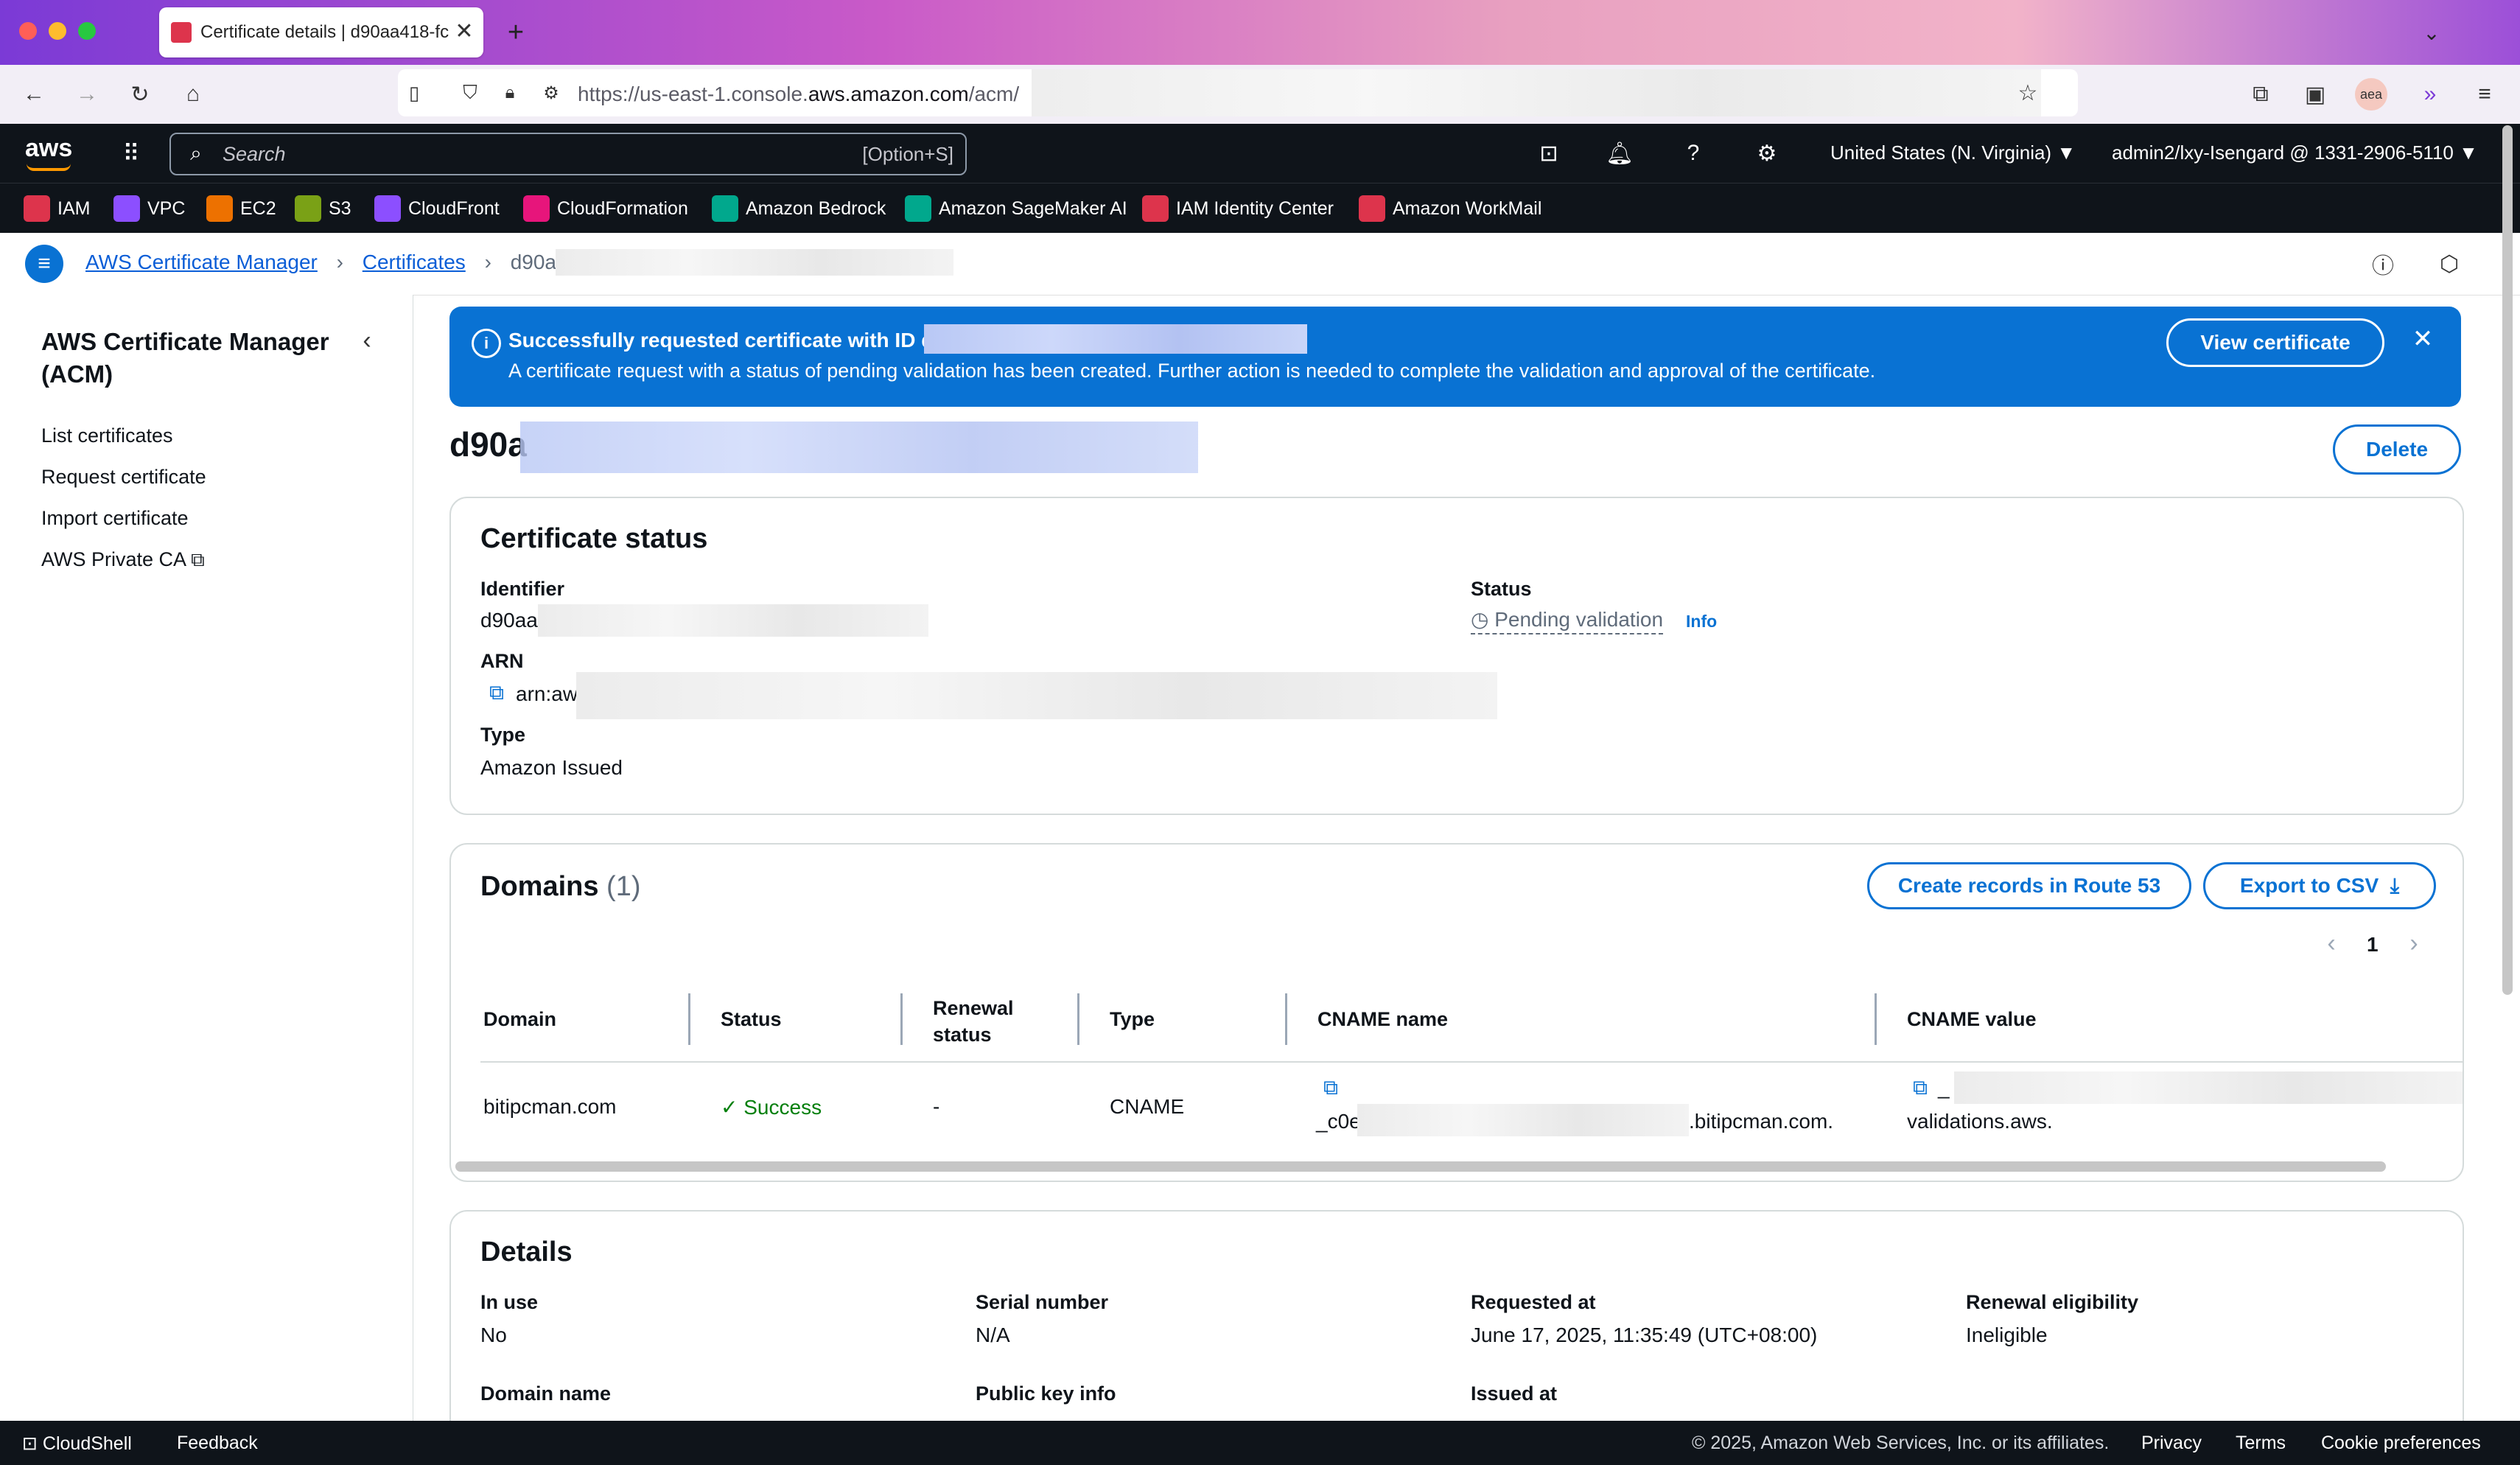  What do you see at coordinates (1016, 208) in the screenshot?
I see `favorite-sagemaker: Amazon SageMaker AI` at bounding box center [1016, 208].